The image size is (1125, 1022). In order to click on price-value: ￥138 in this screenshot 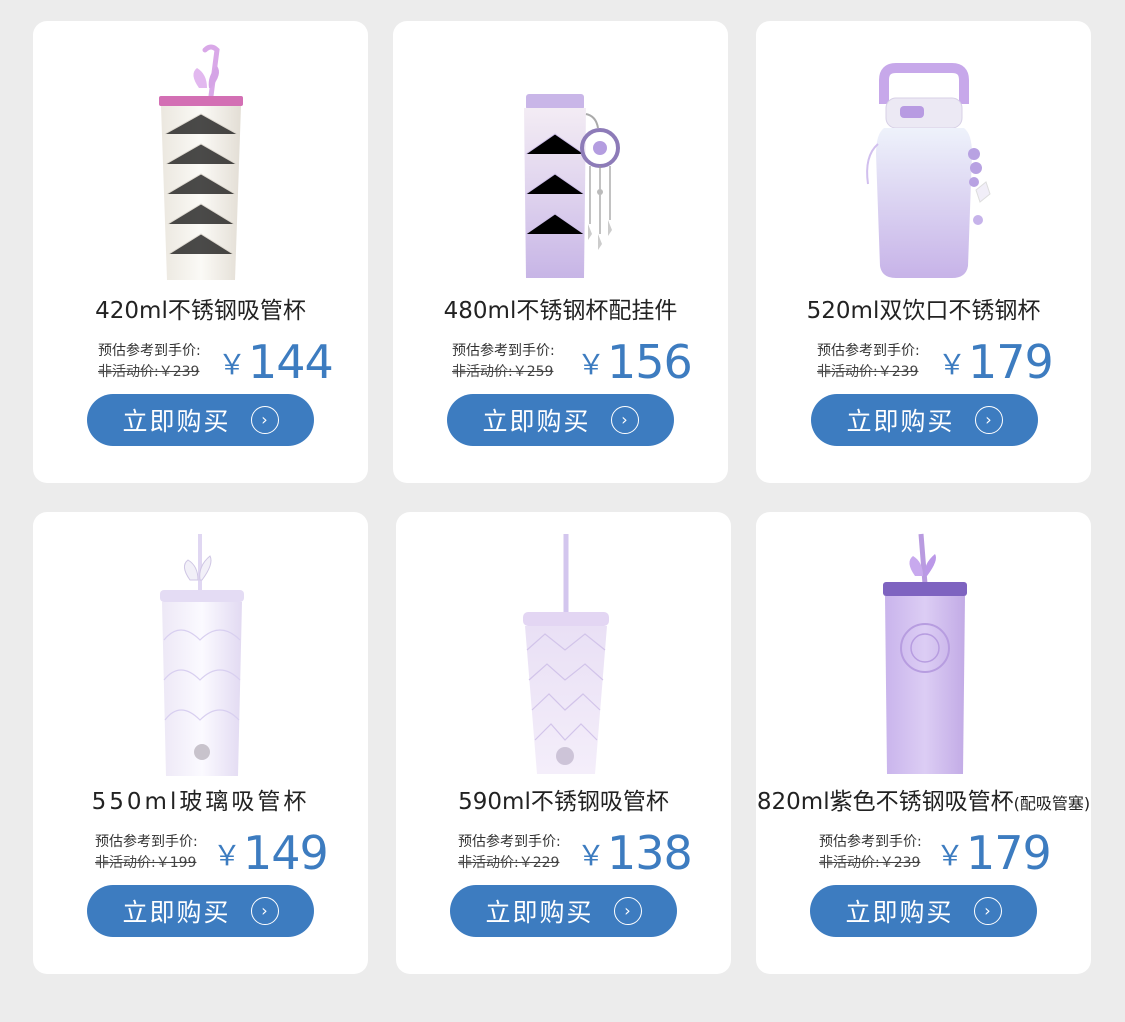, I will do `click(635, 853)`.